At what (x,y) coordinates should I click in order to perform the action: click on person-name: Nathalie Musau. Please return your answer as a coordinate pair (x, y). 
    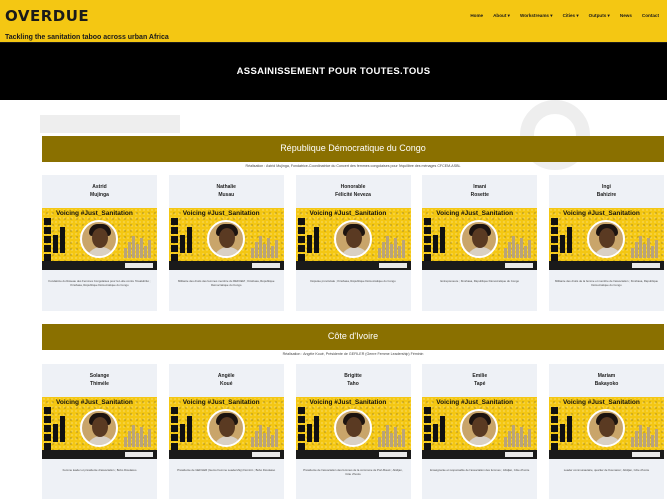
    Looking at the image, I should click on (226, 191).